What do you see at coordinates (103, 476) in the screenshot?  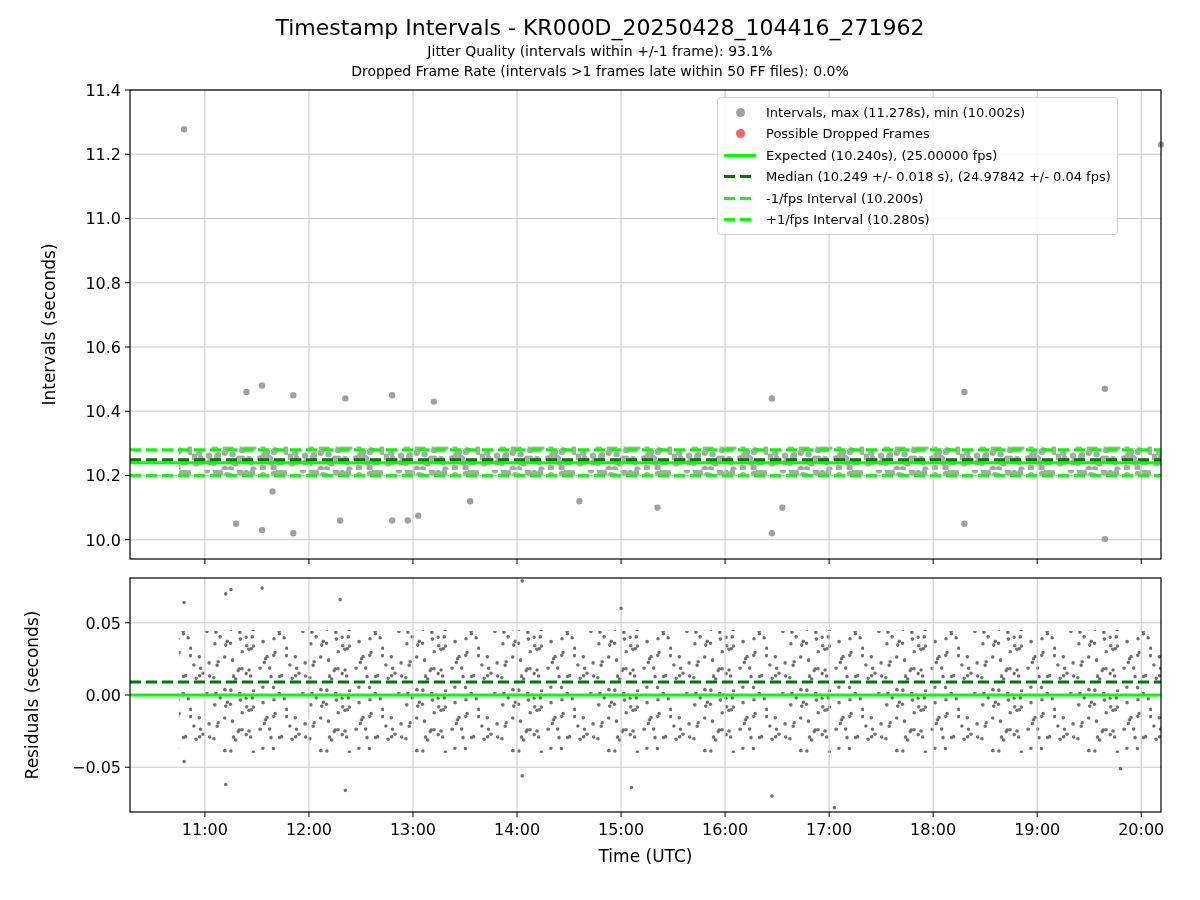 I see `axis-tick-label: 10.2` at bounding box center [103, 476].